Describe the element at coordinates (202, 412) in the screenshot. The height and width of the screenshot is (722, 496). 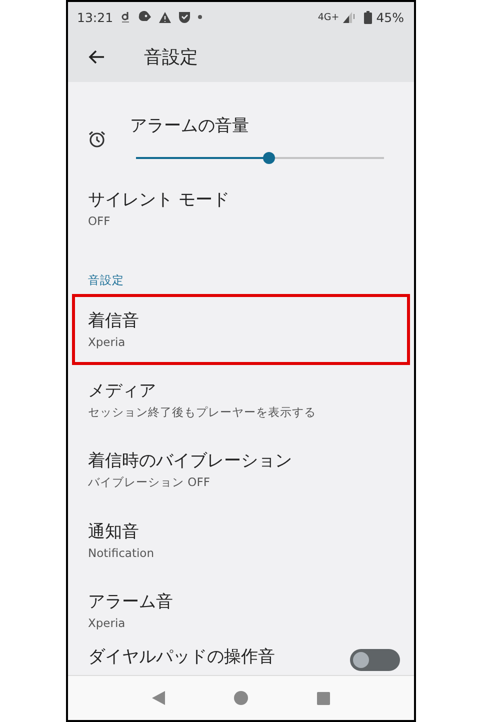
I see `setting-summary: セッション終了後もプレーヤーを表示する` at that location.